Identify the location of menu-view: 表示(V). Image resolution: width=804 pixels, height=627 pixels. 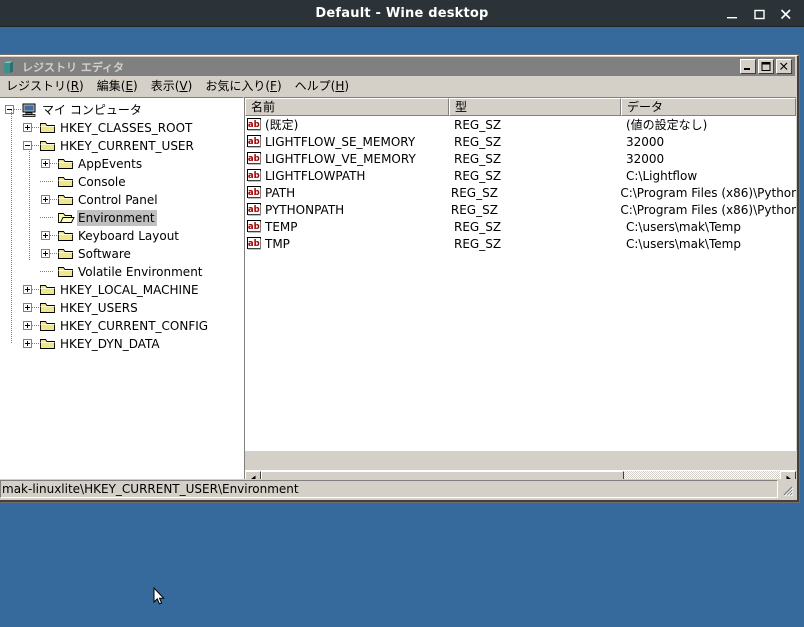
(172, 86).